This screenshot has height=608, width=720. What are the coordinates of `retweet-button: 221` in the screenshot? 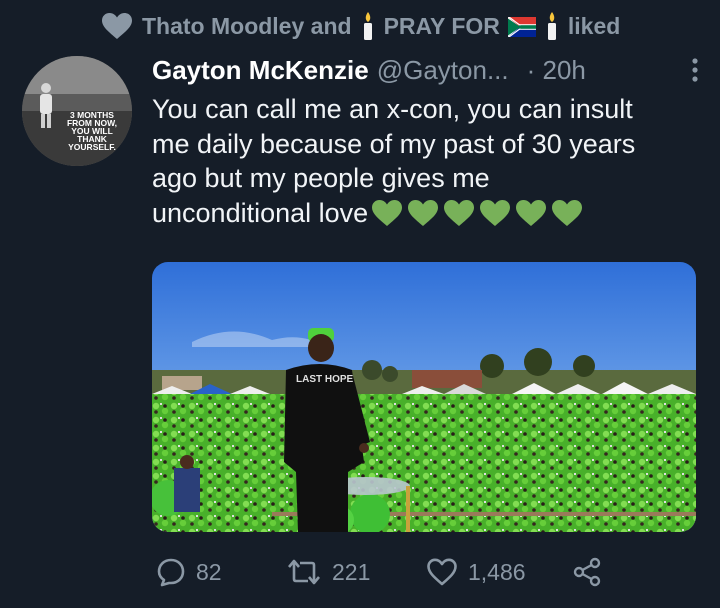 It's located at (356, 572).